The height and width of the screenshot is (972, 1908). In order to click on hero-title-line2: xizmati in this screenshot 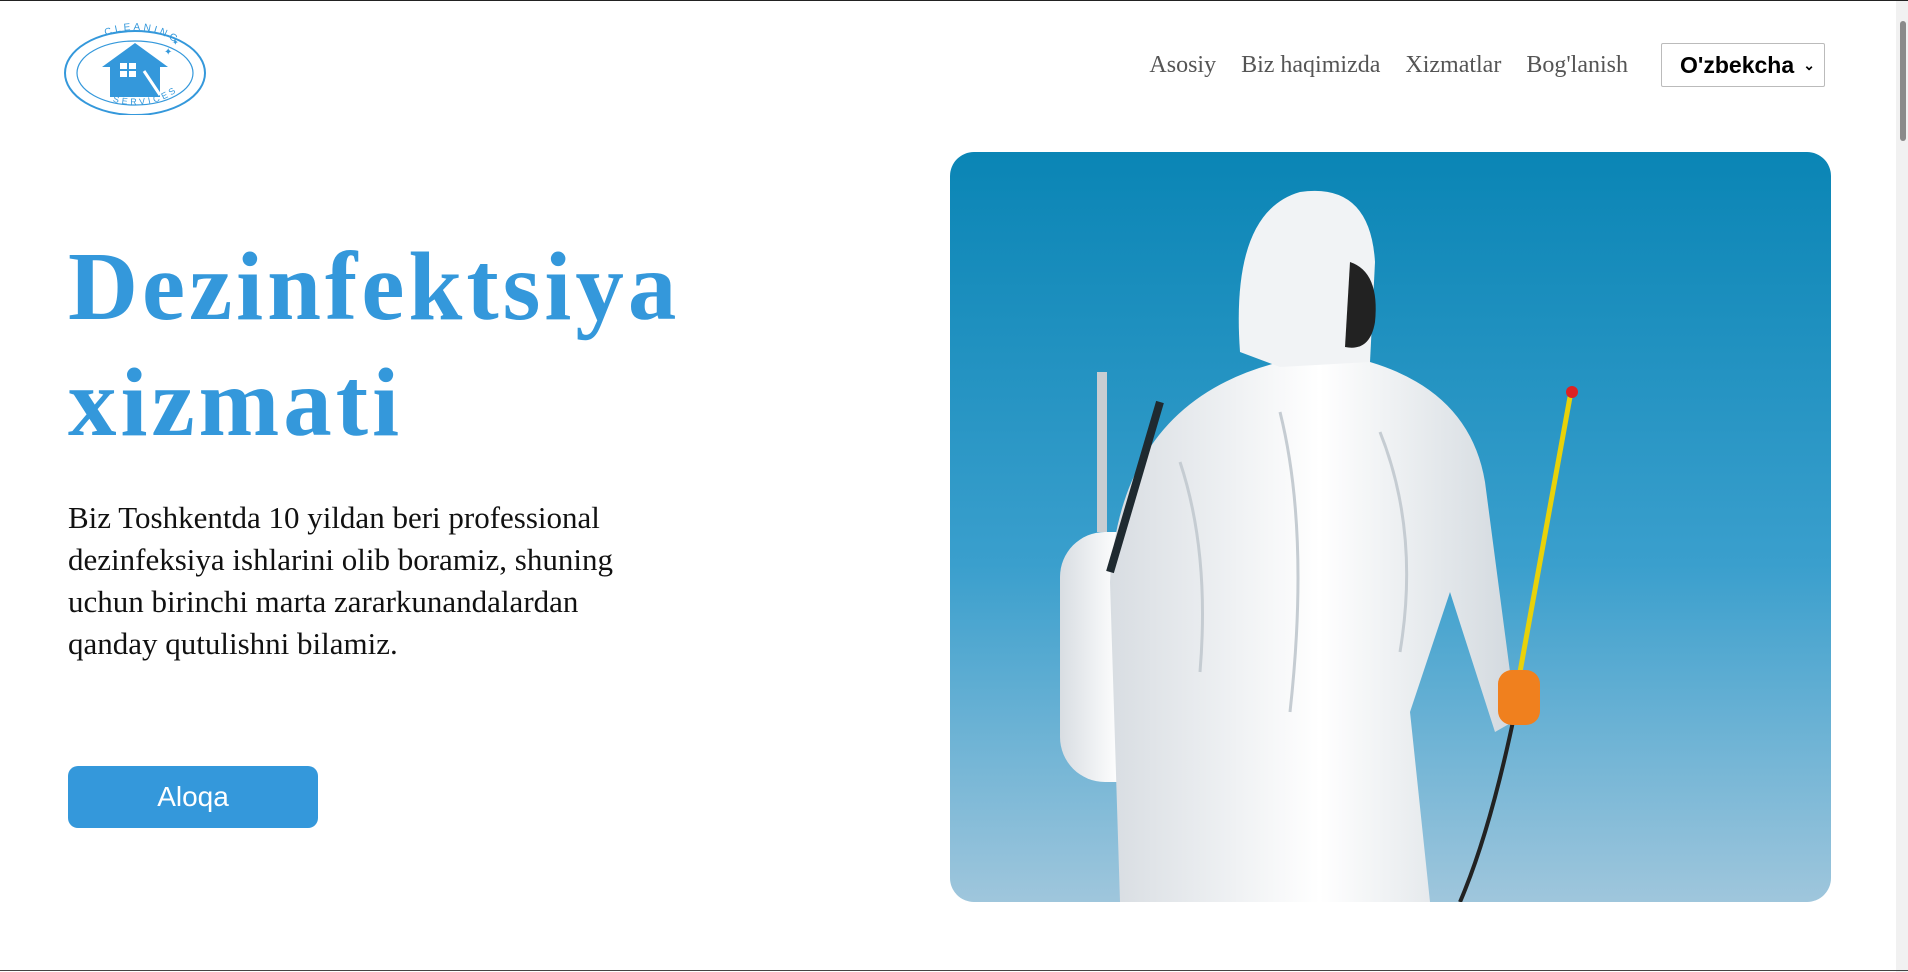, I will do `click(236, 402)`.